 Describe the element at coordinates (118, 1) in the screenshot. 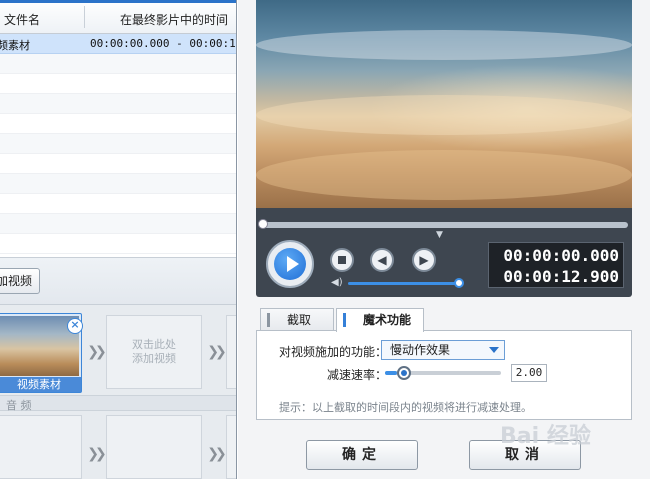

I see `header-accent-bar` at that location.